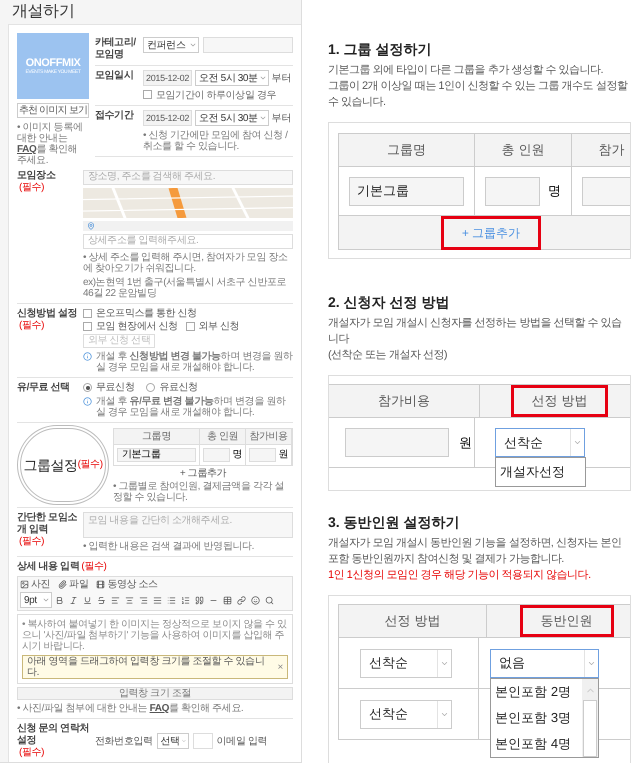  I want to click on title-input, so click(248, 45).